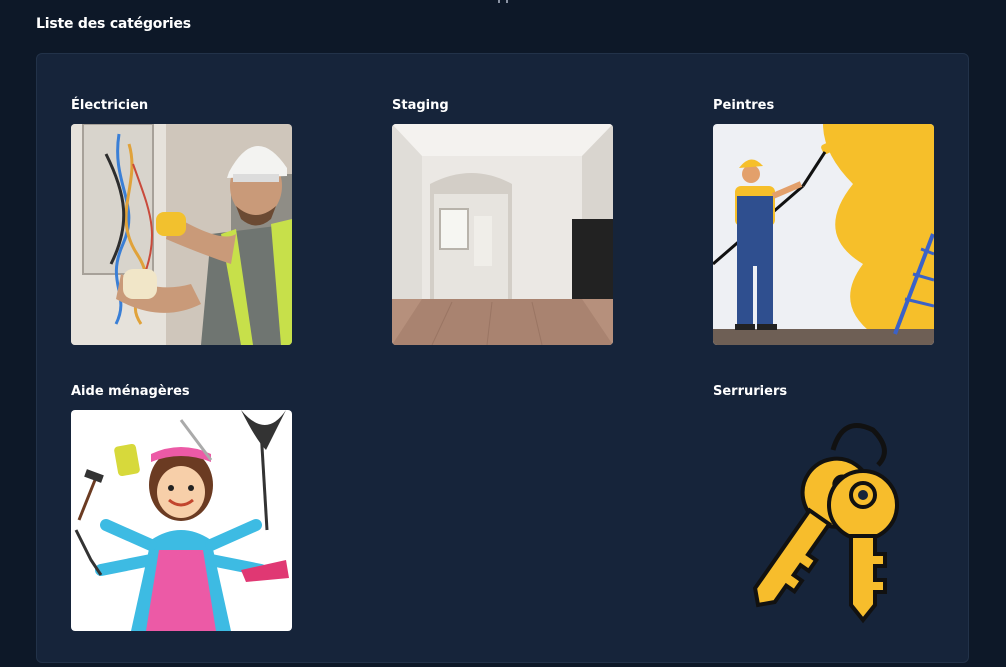 The width and height of the screenshot is (1006, 667). I want to click on page-title: Liste des catégories, so click(113, 24).